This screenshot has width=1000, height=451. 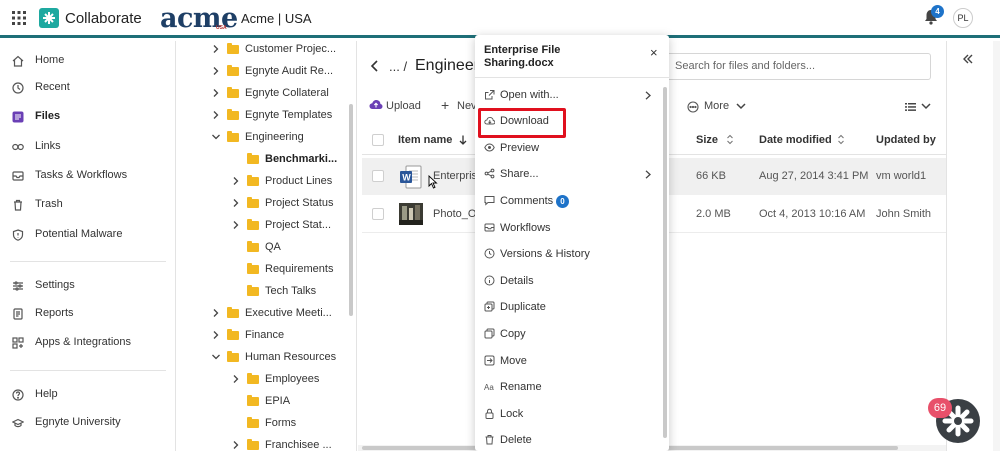 What do you see at coordinates (103, 18) in the screenshot?
I see `app-name: Collaborate` at bounding box center [103, 18].